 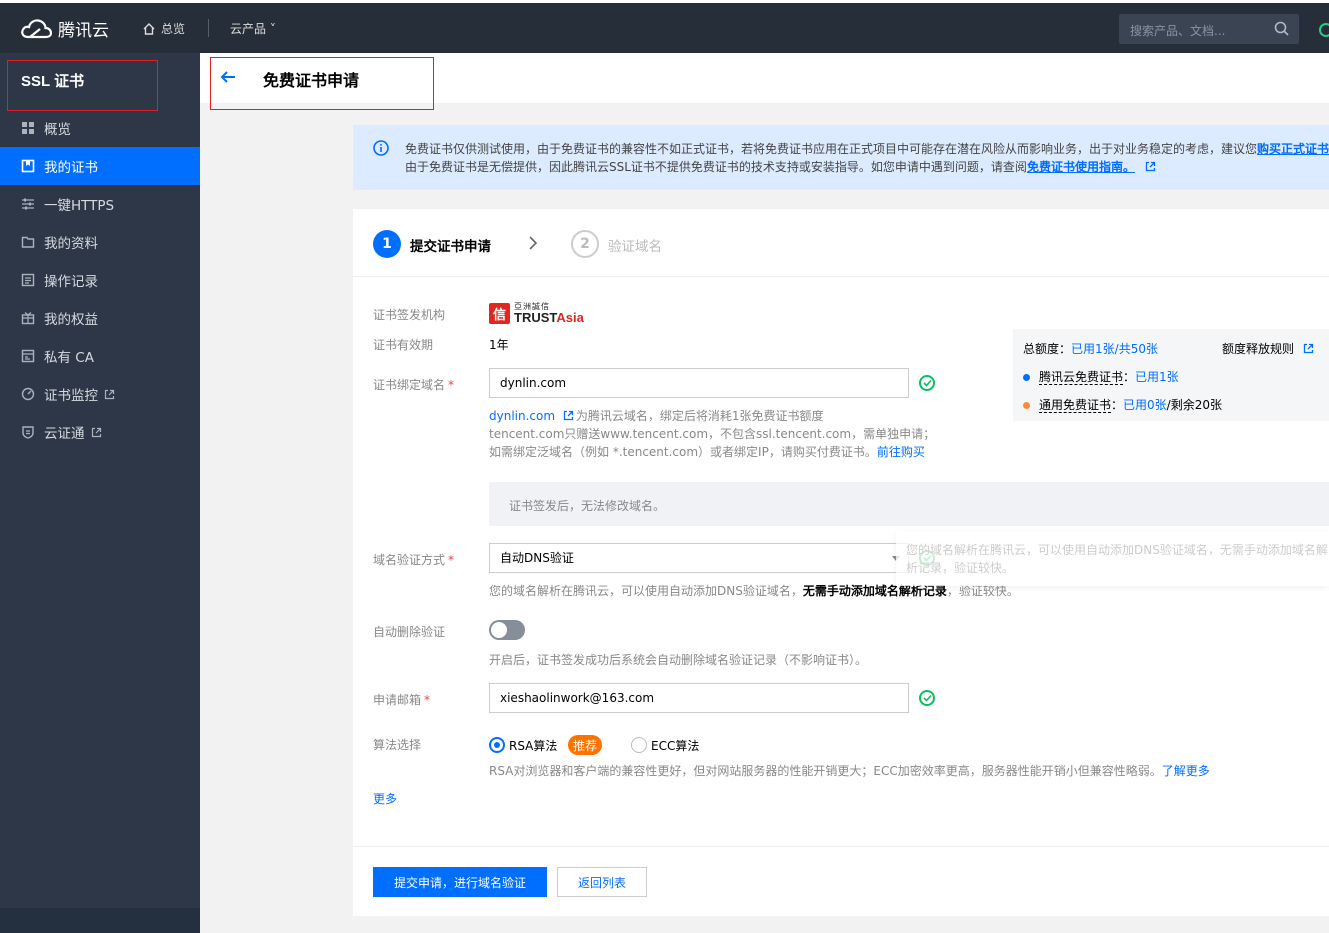 What do you see at coordinates (499, 630) in the screenshot?
I see `toggle-knob` at bounding box center [499, 630].